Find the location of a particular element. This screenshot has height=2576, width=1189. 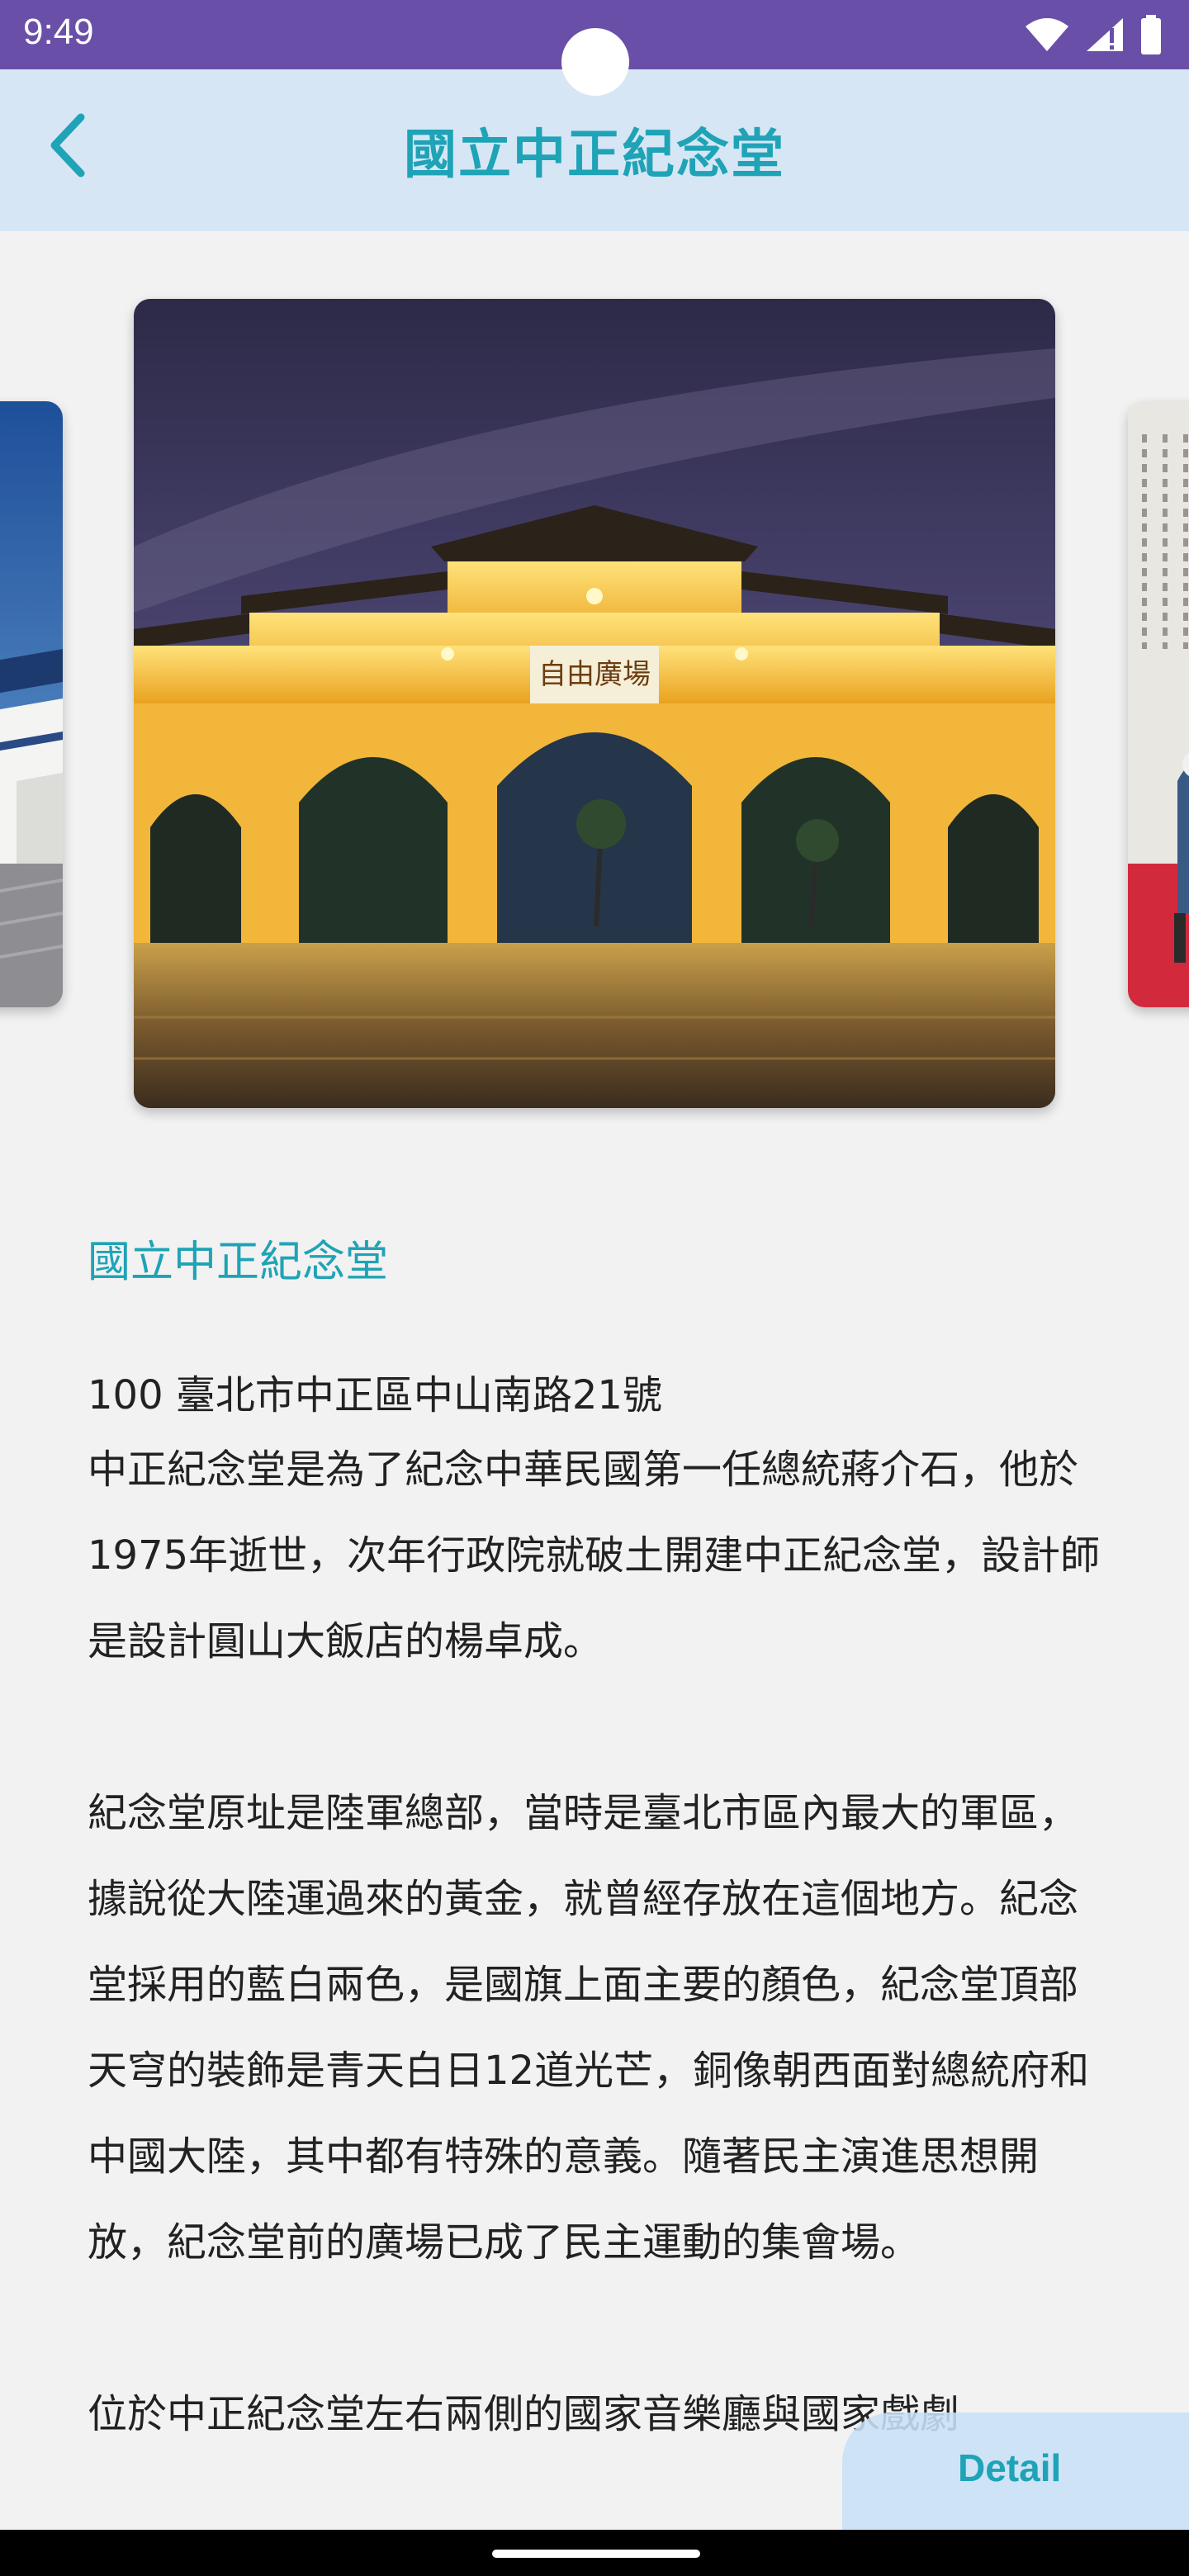

home-indicator is located at coordinates (596, 2554).